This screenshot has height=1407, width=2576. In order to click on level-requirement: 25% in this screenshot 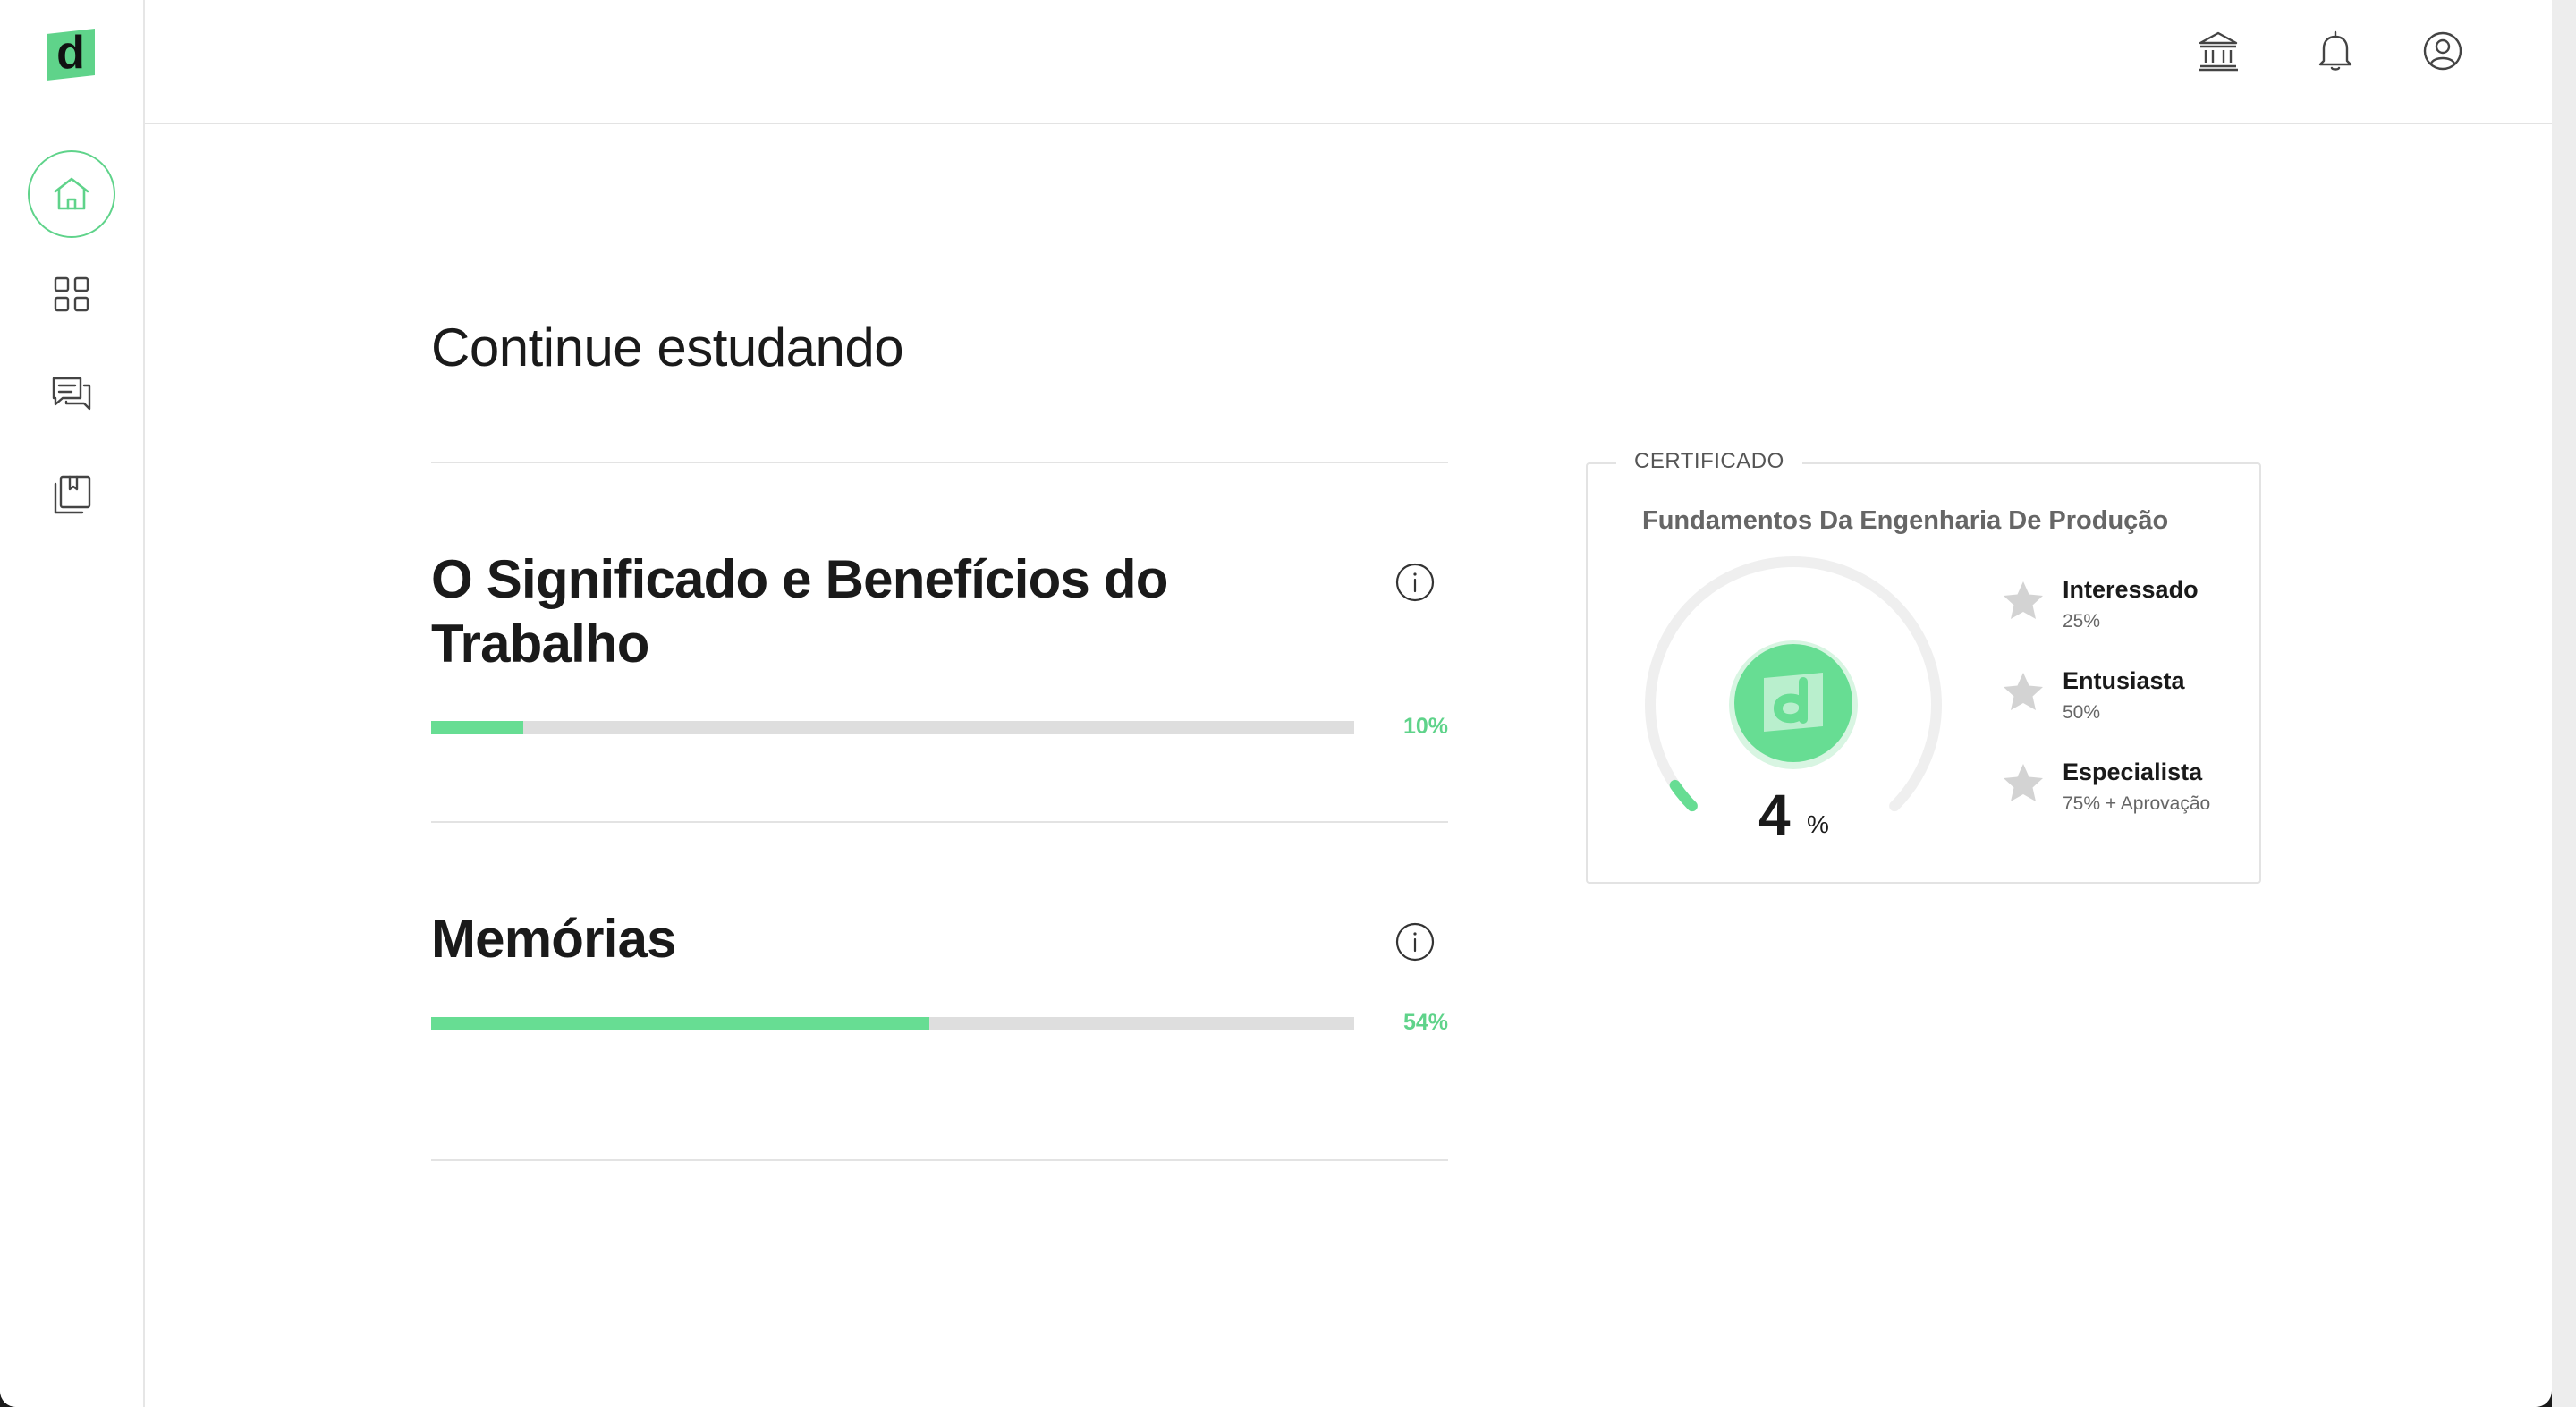, I will do `click(2082, 621)`.